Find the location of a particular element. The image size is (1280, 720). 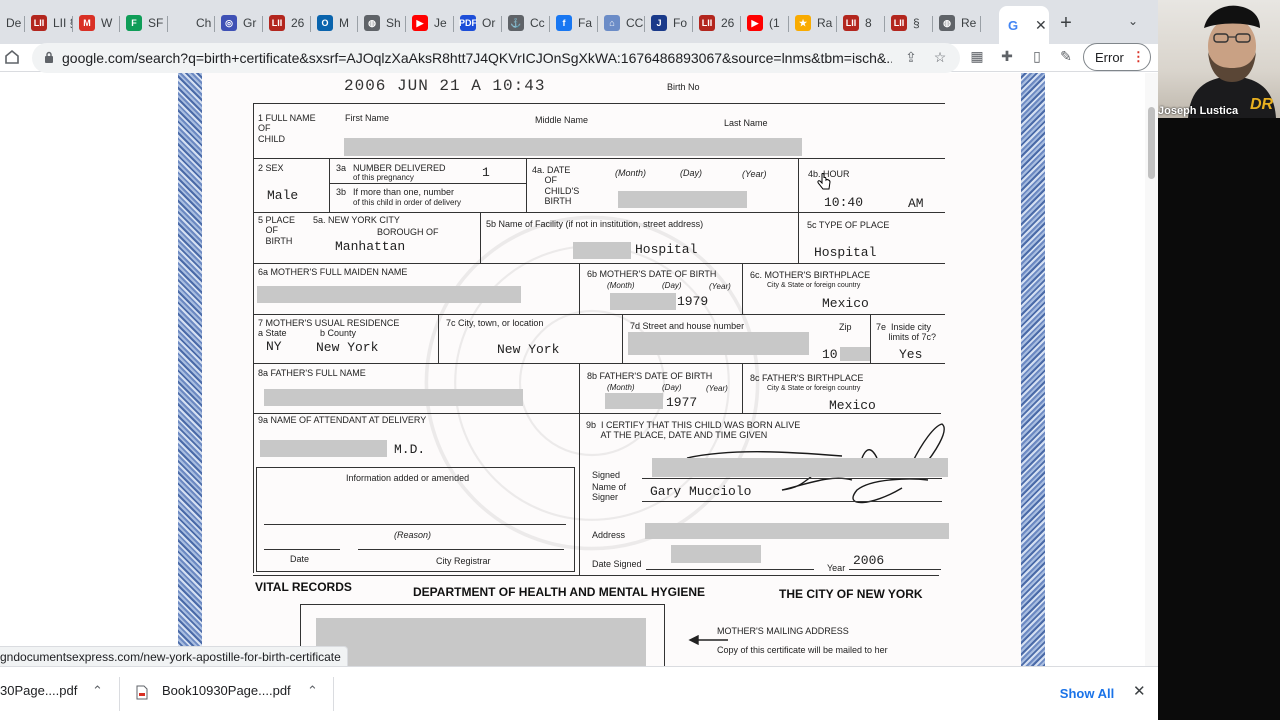

vital-records-heading: VITAL RECORDS is located at coordinates (303, 587).